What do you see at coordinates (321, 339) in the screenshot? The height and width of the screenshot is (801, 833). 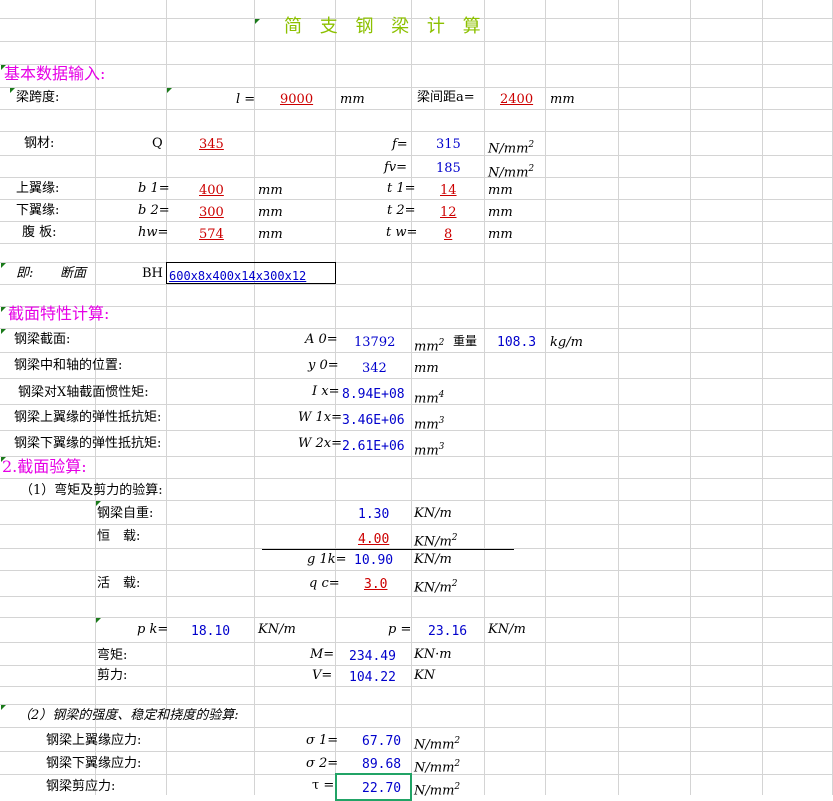 I see `area-symbol: A 0=` at bounding box center [321, 339].